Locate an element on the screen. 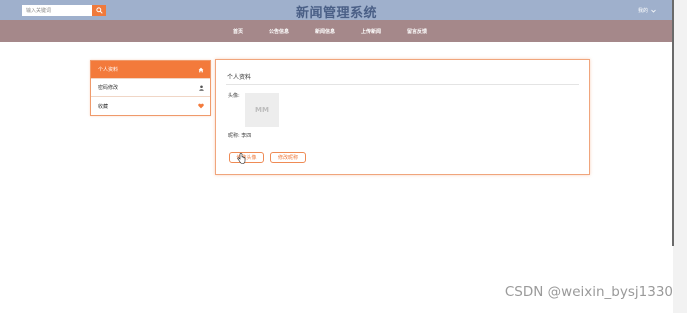  user-icon is located at coordinates (201, 87).